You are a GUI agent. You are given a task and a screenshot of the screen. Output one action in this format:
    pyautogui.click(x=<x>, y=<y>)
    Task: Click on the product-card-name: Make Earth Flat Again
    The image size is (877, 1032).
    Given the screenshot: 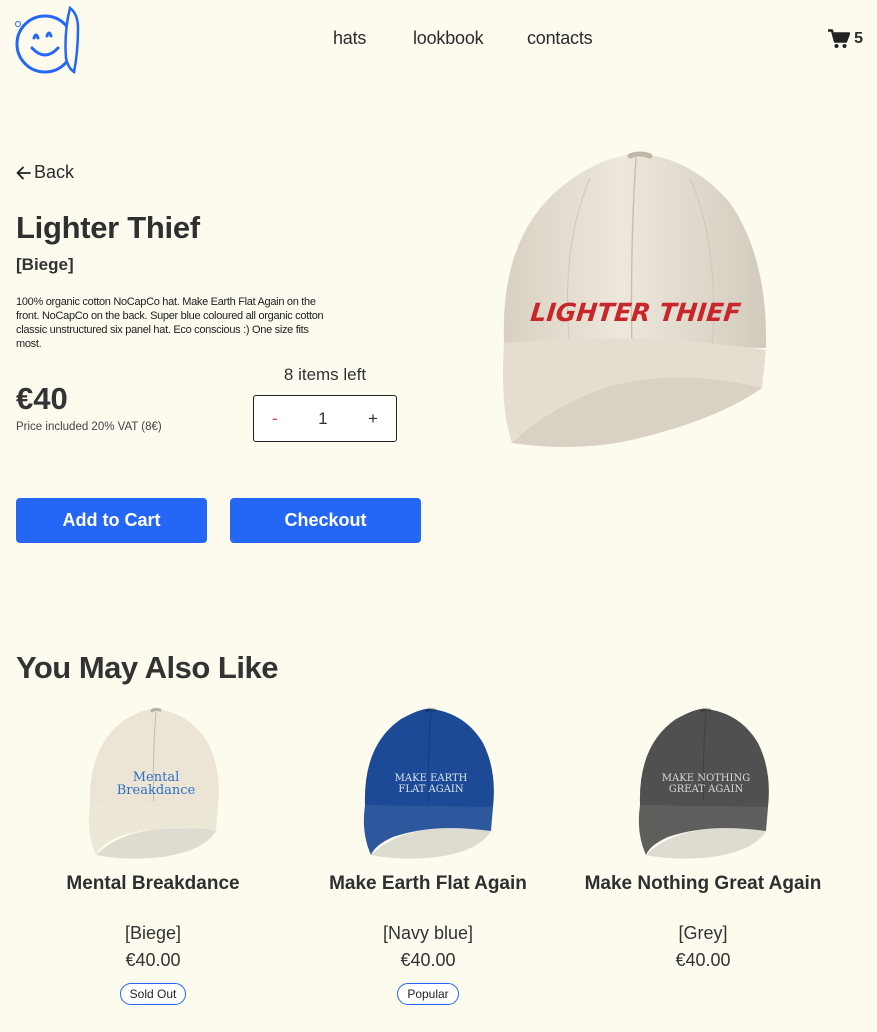 What is the action you would take?
    pyautogui.click(x=428, y=884)
    